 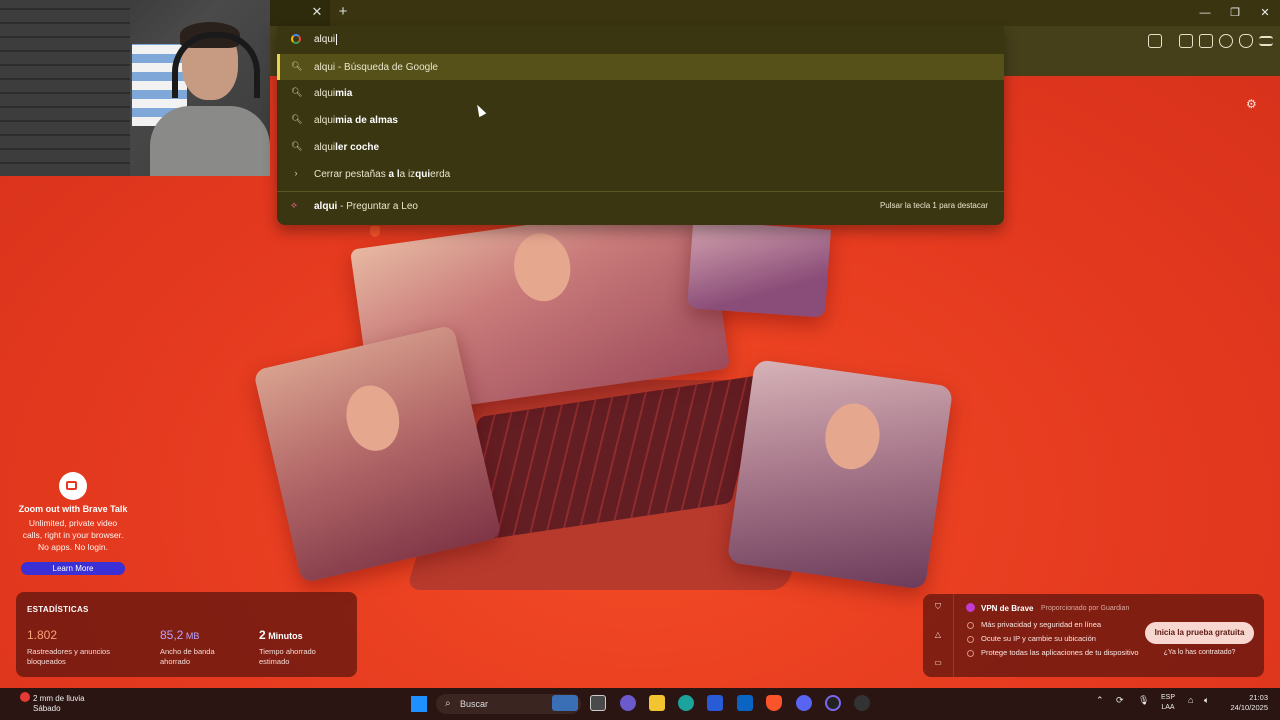 I want to click on menu-icon, so click(x=1266, y=41).